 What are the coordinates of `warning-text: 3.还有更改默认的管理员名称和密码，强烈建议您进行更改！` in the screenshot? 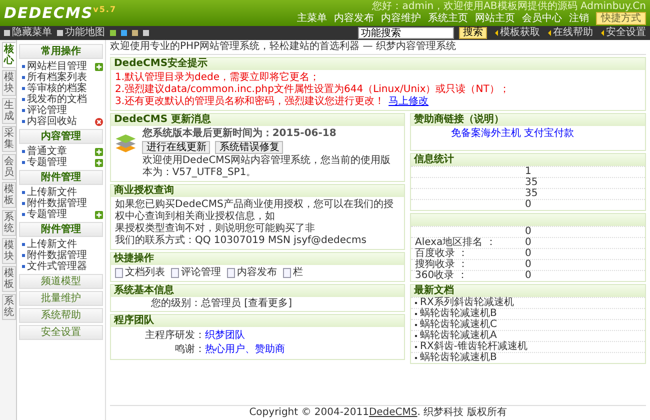 It's located at (250, 101).